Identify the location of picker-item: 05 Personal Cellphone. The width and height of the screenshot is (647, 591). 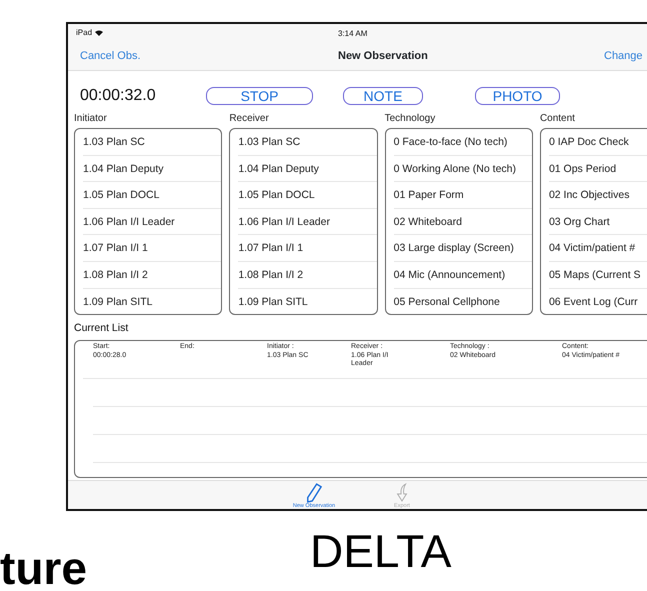
(463, 301).